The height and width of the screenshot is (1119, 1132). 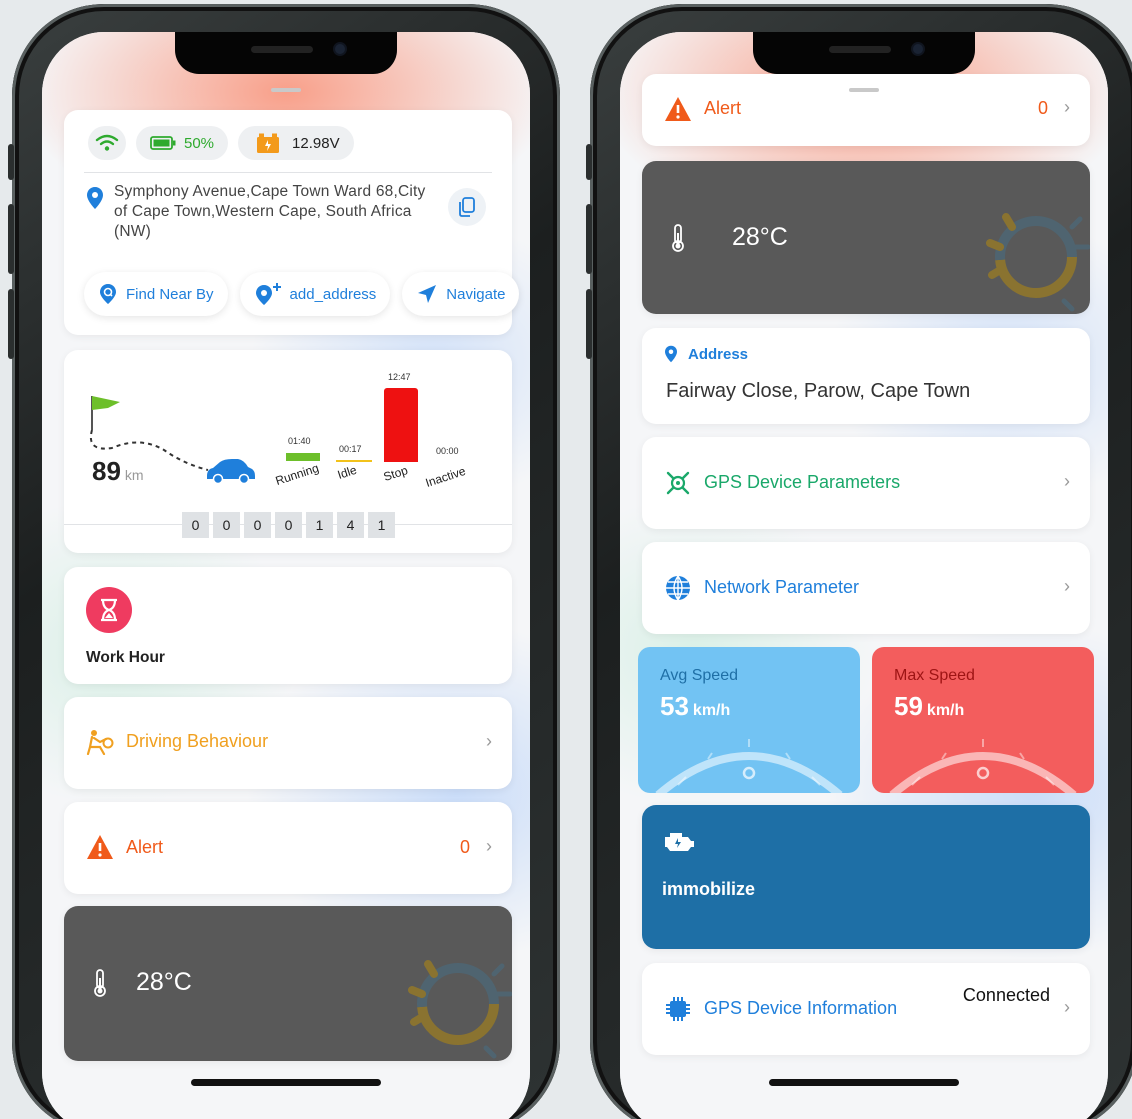 I want to click on max-speed-number: 59, so click(x=908, y=706).